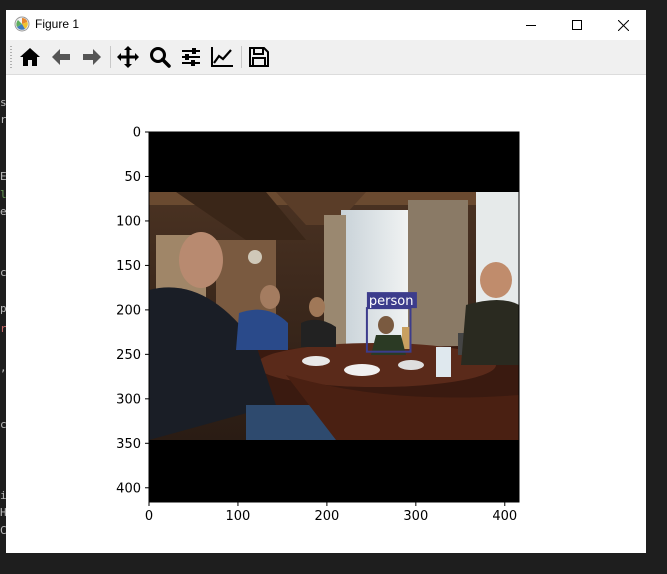  I want to click on home-icon, so click(30, 57).